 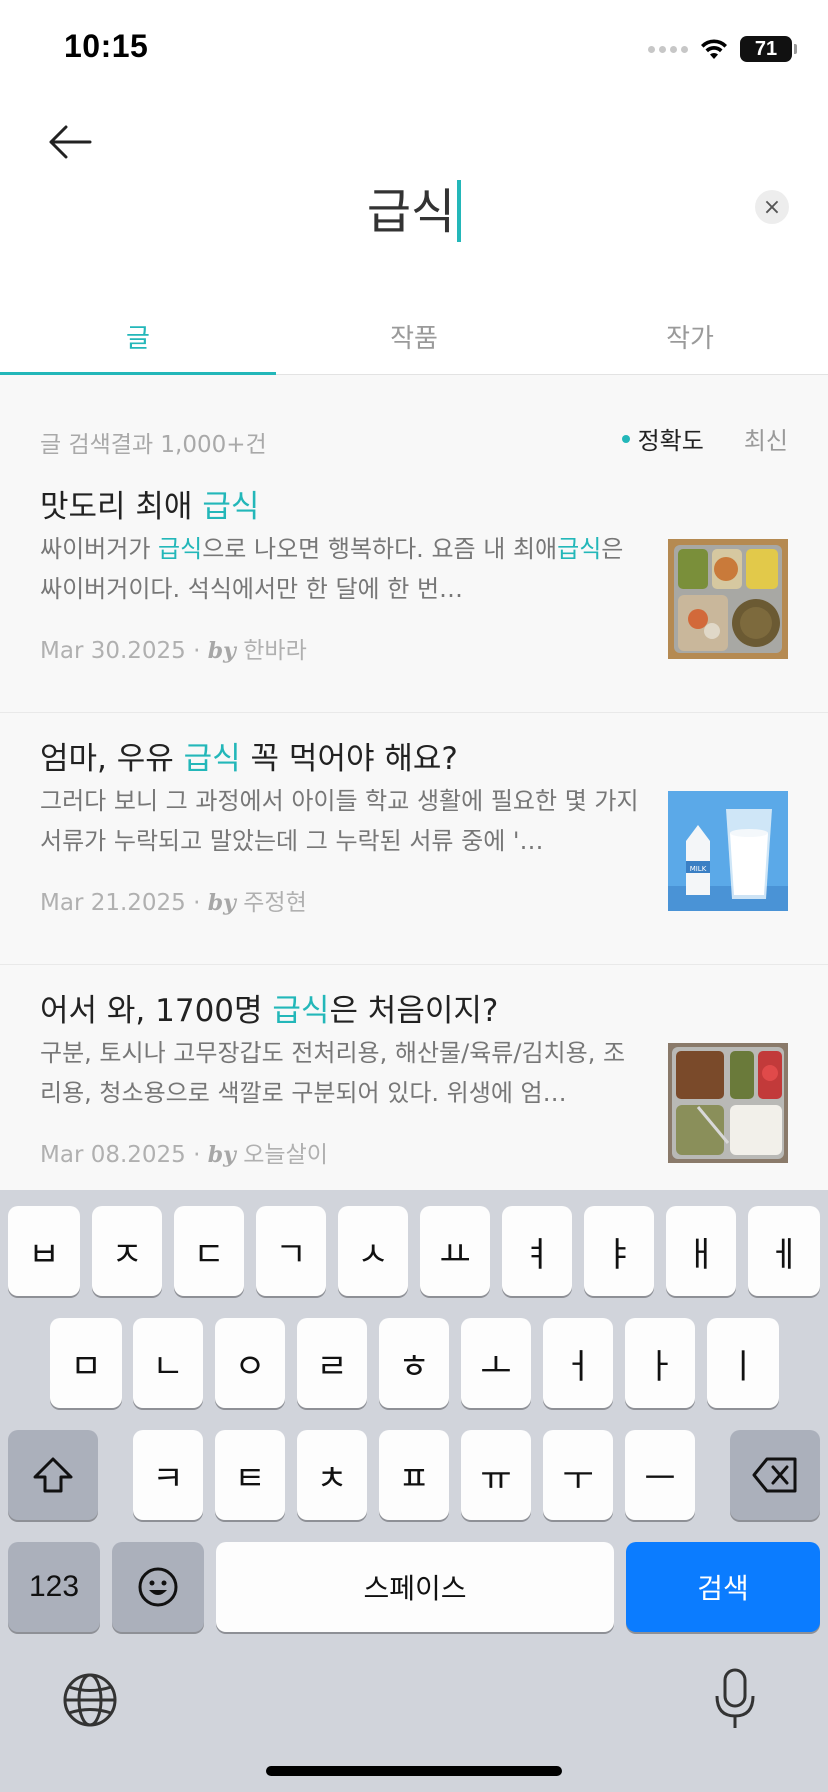 I want to click on item-meta: Mar 21.2025 · by 주정현, so click(x=173, y=900).